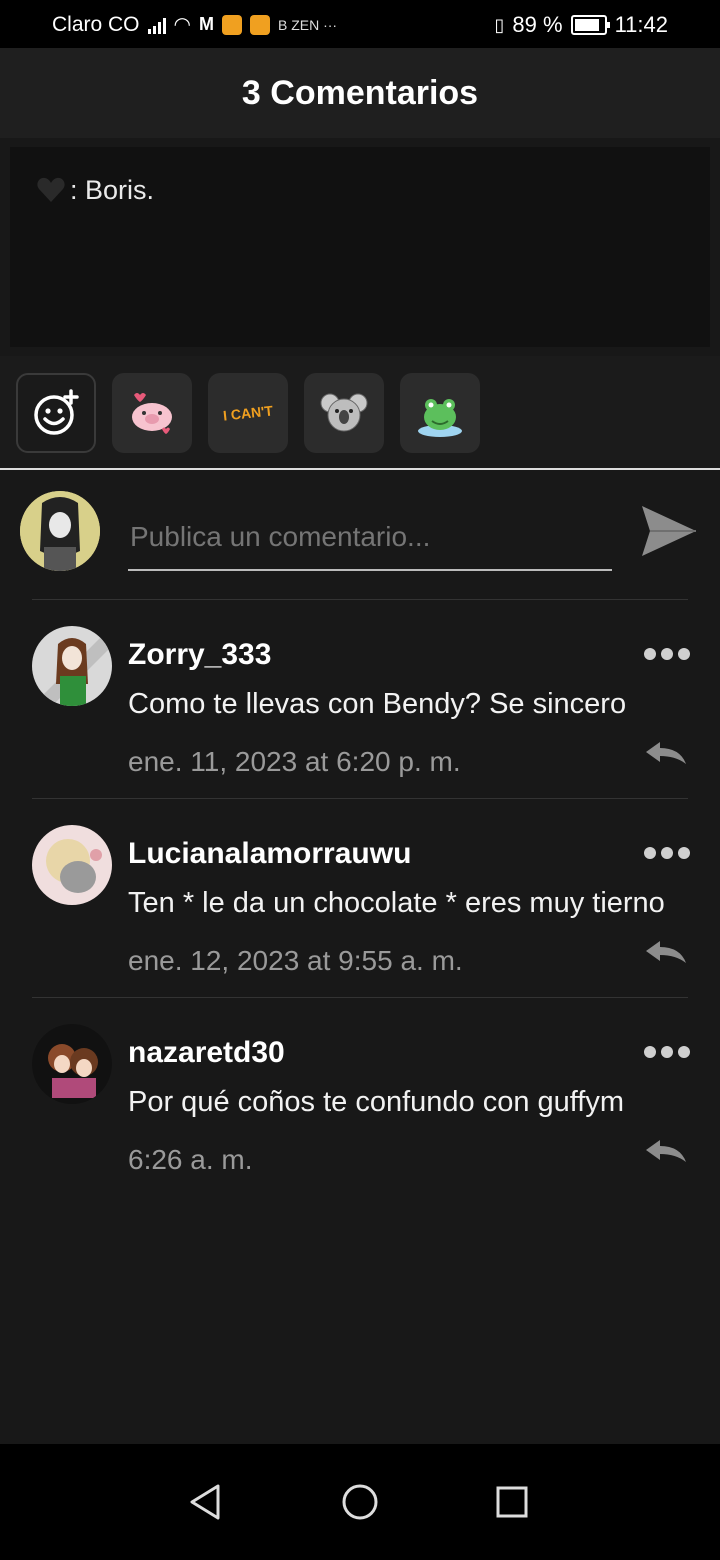 The image size is (720, 1560). I want to click on comment-text: Como te llevas con Bendy? Se sincero, so click(377, 704).